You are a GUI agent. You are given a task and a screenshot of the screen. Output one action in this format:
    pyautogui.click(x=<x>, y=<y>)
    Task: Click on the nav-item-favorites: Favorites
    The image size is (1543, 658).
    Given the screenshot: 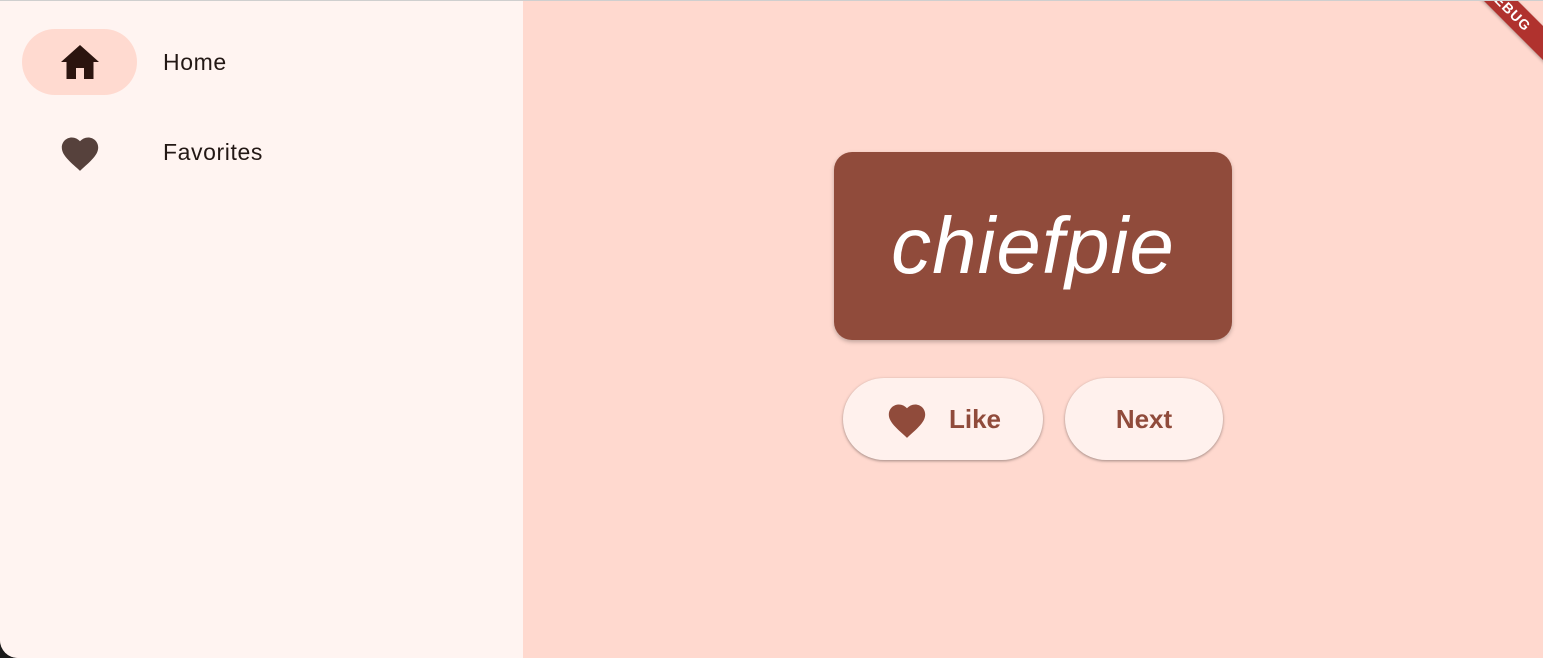 What is the action you would take?
    pyautogui.click(x=262, y=152)
    